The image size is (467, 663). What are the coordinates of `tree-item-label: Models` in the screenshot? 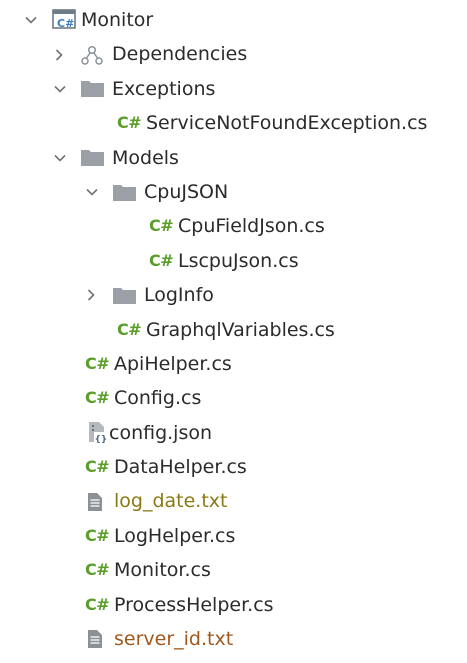 It's located at (145, 157).